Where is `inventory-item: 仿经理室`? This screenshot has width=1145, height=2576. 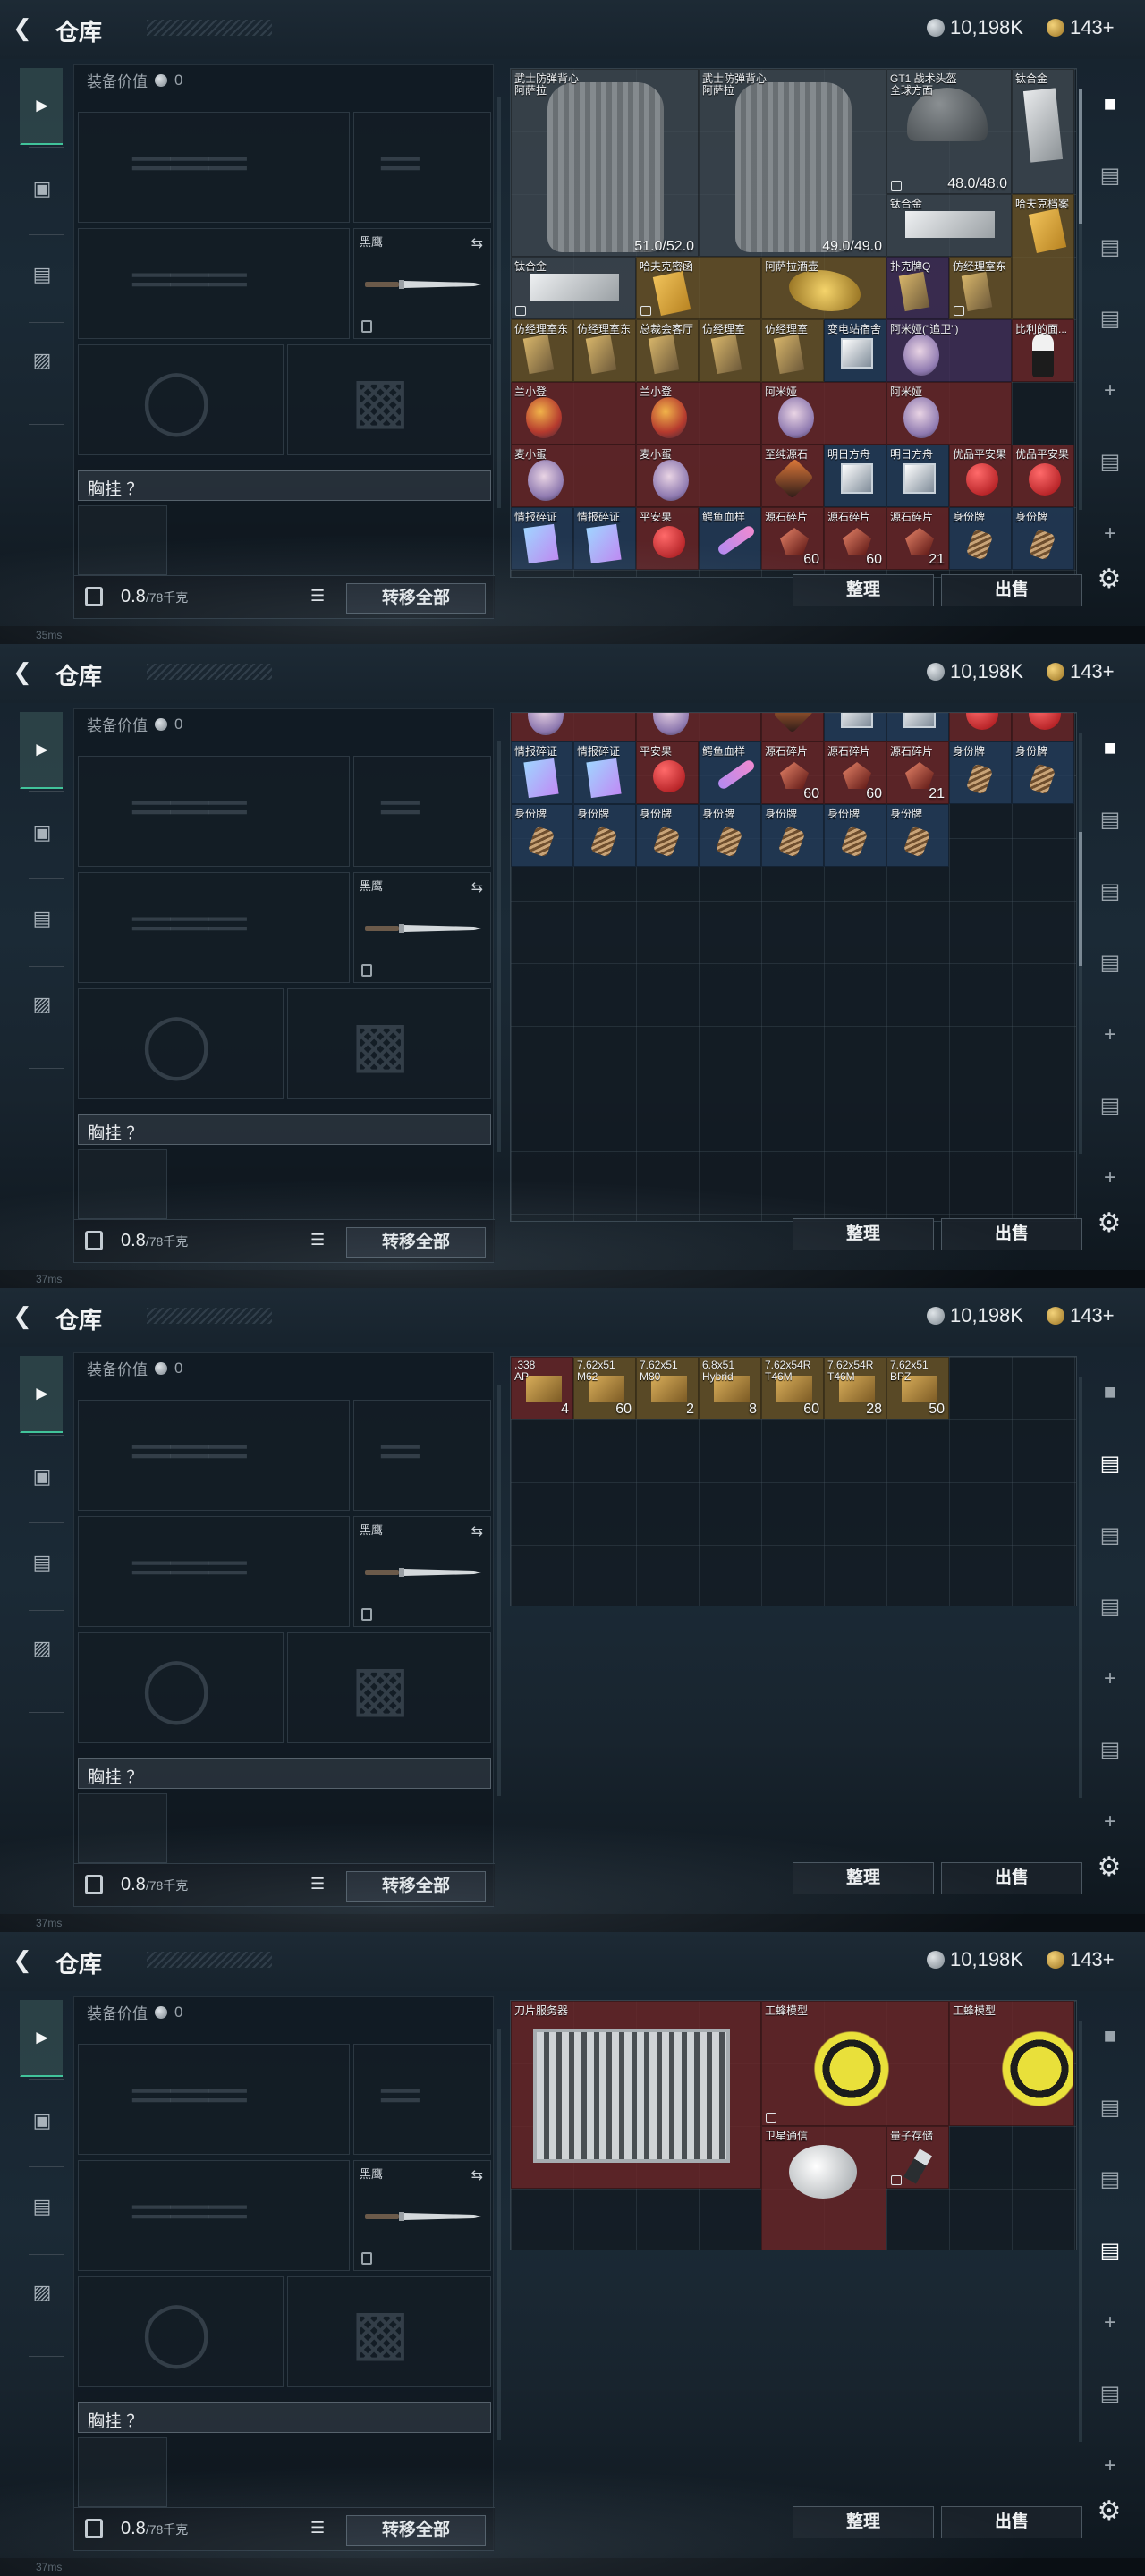 inventory-item: 仿经理室 is located at coordinates (792, 350).